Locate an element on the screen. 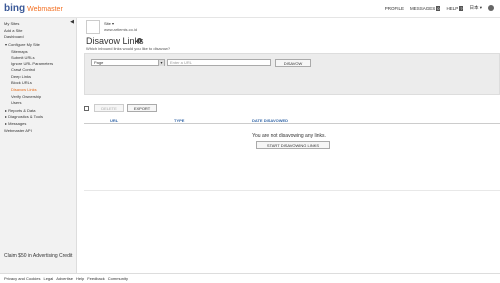 Image resolution: width=500 pixels, height=283 pixels. sidebar-item: Dashboard is located at coordinates (14, 36).